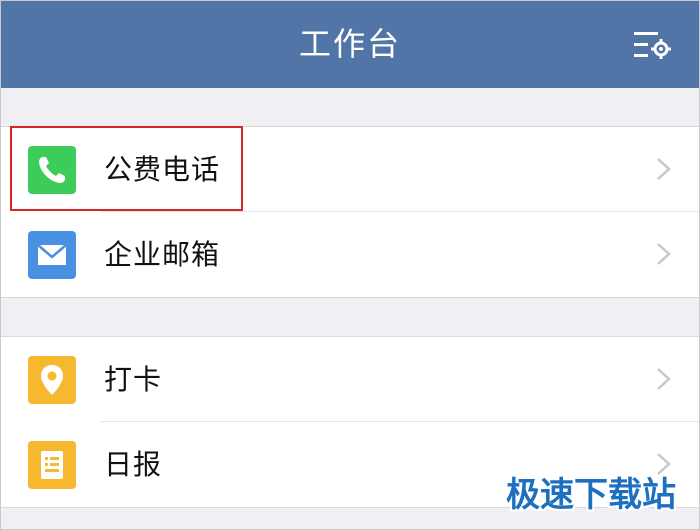  I want to click on menu-item-label: 日报, so click(133, 464).